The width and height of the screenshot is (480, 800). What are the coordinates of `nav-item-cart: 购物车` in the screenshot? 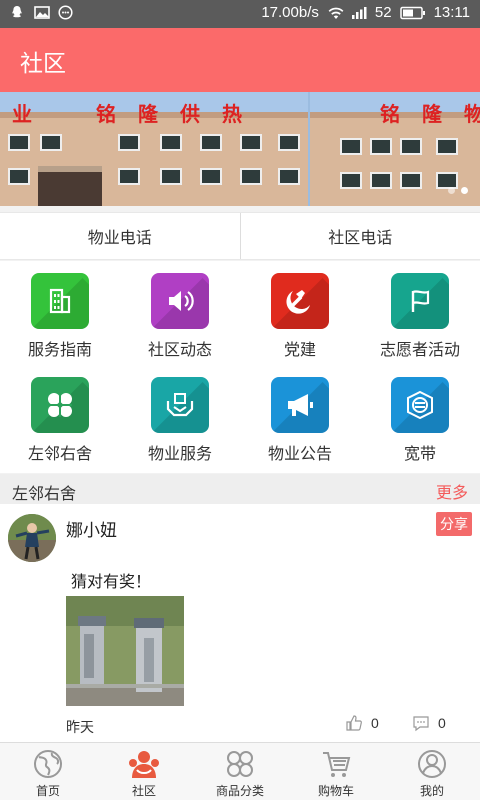 It's located at (336, 771).